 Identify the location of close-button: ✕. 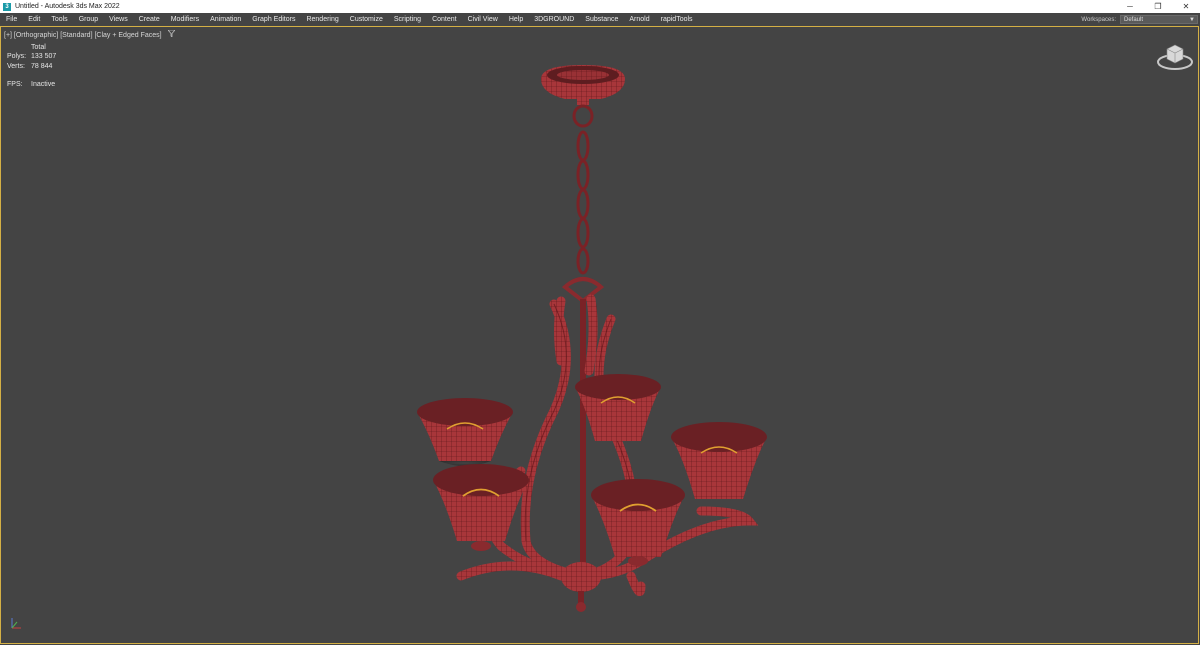
(1186, 6).